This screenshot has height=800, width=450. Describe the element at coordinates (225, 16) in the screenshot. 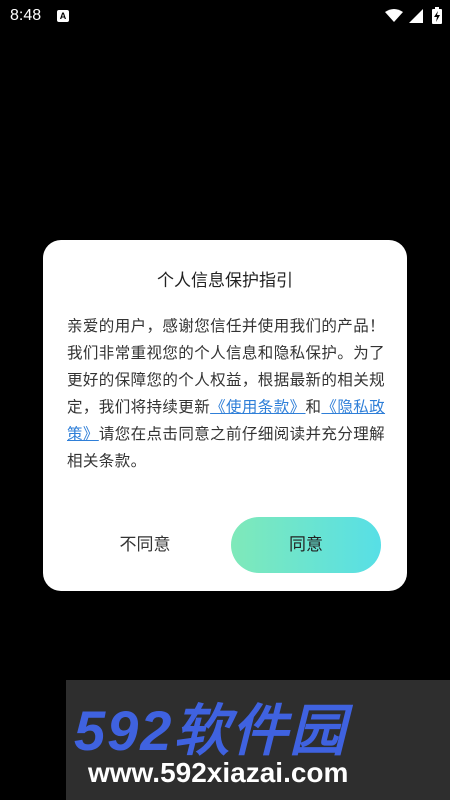

I see `status-bar: 8:48 A` at that location.